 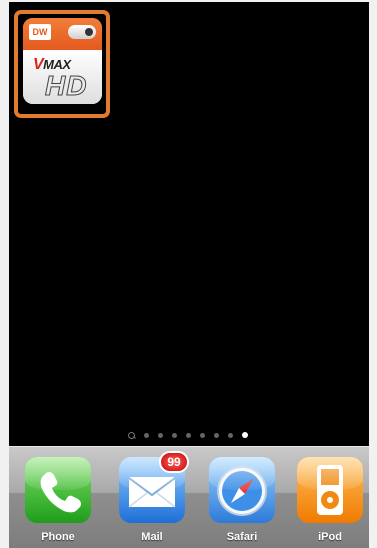 I want to click on dock-label-phone: Phone, so click(x=58, y=537).